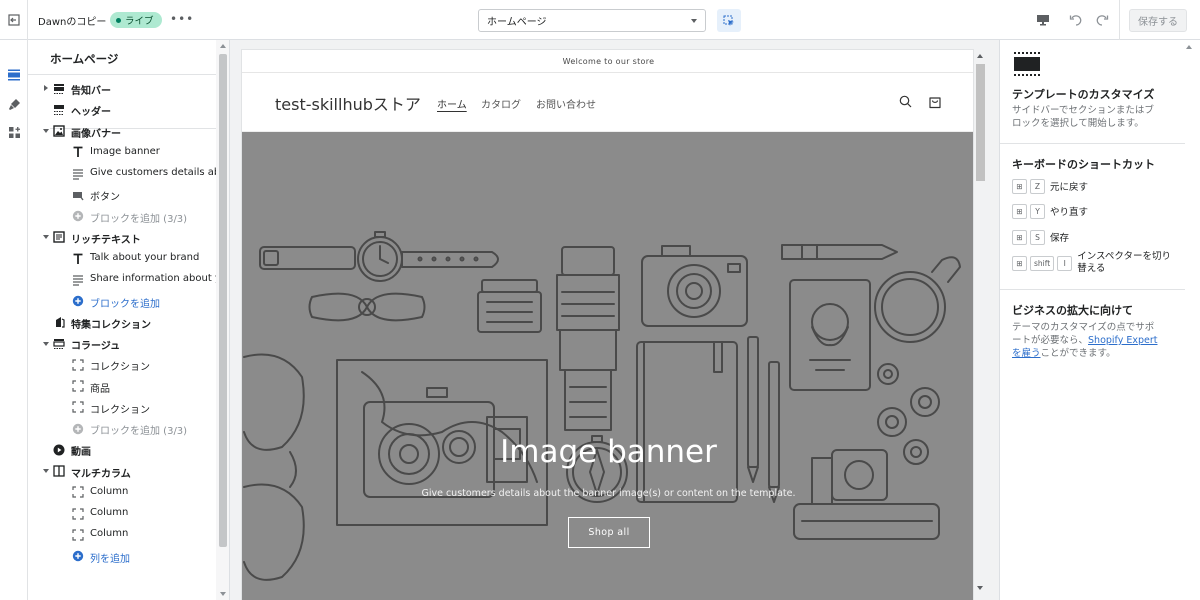  What do you see at coordinates (1027, 64) in the screenshot?
I see `template-icon` at bounding box center [1027, 64].